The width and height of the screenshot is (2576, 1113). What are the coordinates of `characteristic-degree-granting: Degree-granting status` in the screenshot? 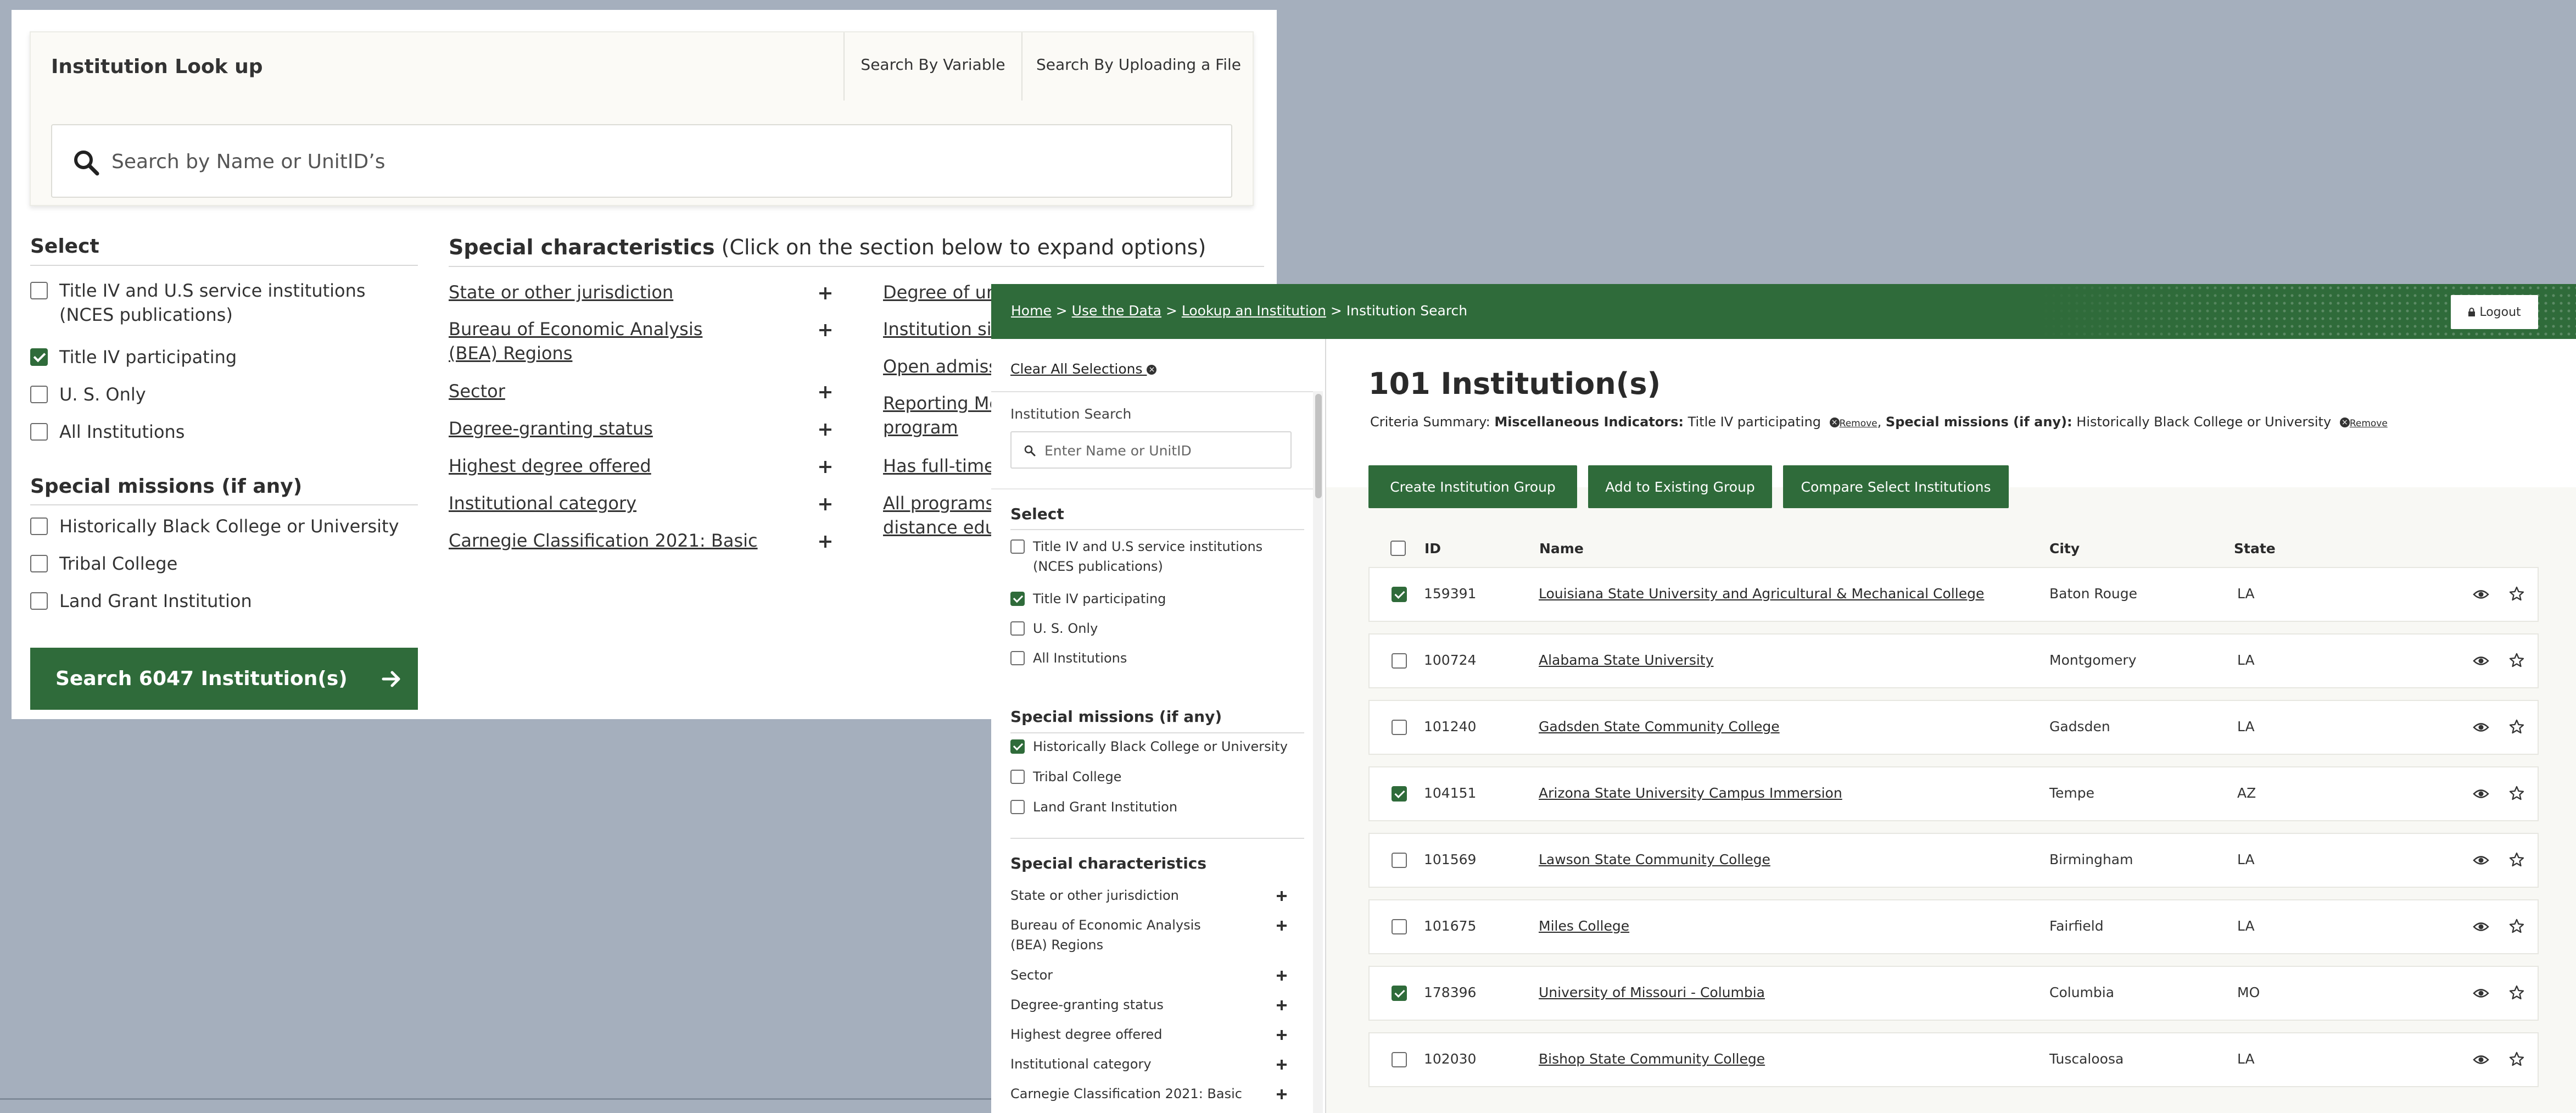 It's located at (551, 428).